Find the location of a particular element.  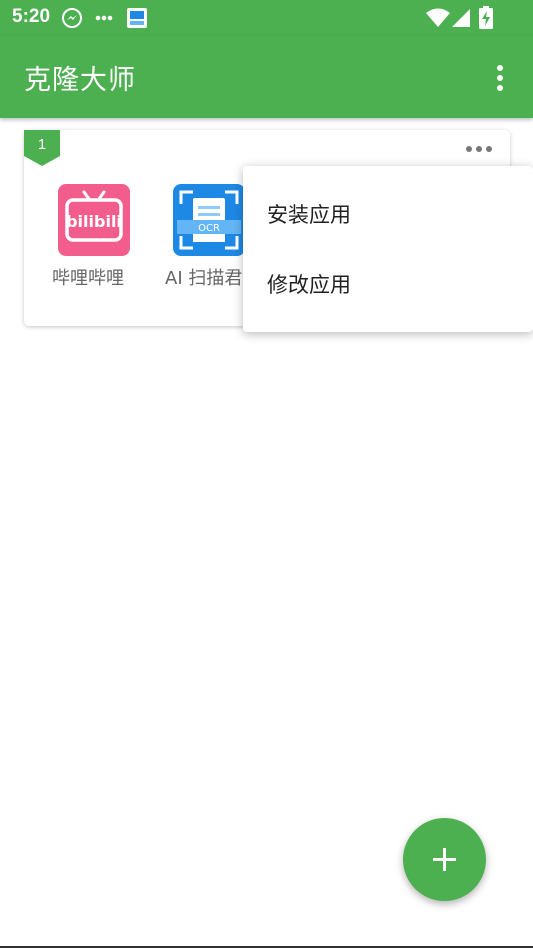

app-label: AI 扫描君 is located at coordinates (204, 278).